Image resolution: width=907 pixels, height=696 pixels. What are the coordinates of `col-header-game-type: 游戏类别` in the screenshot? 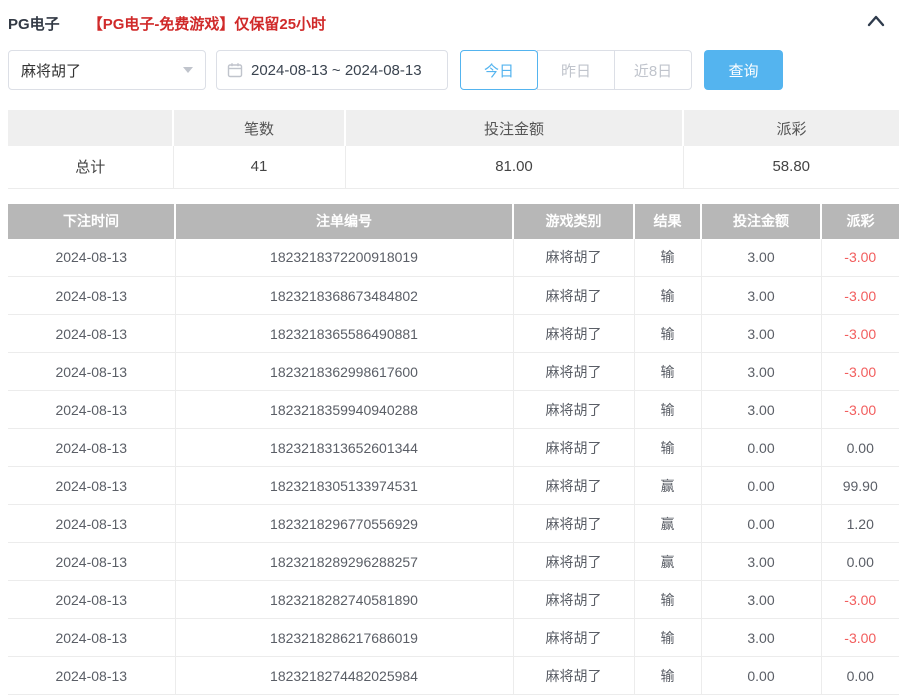 It's located at (574, 221).